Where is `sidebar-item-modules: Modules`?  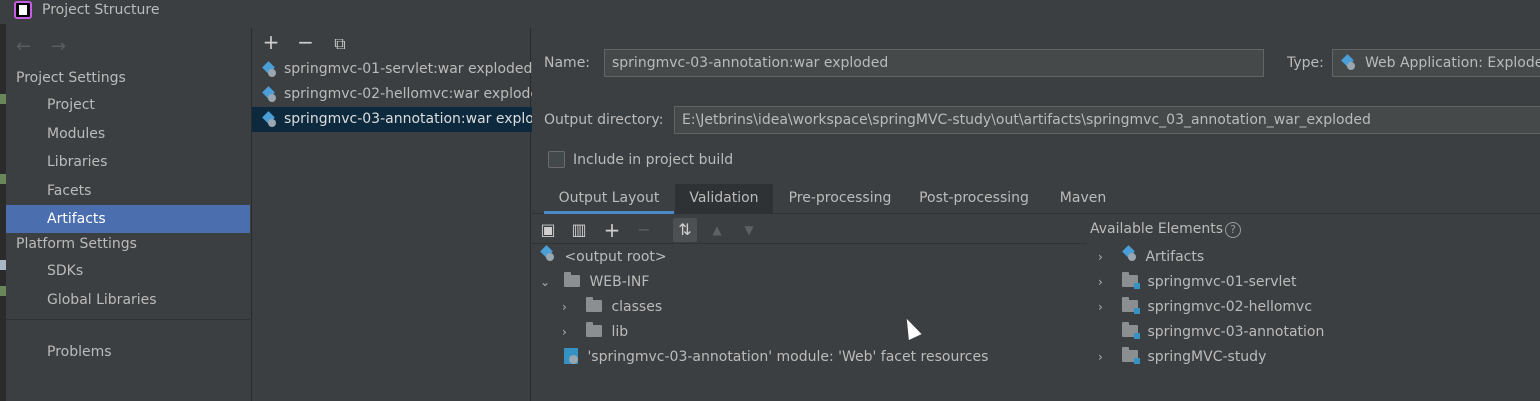 sidebar-item-modules: Modules is located at coordinates (128, 134).